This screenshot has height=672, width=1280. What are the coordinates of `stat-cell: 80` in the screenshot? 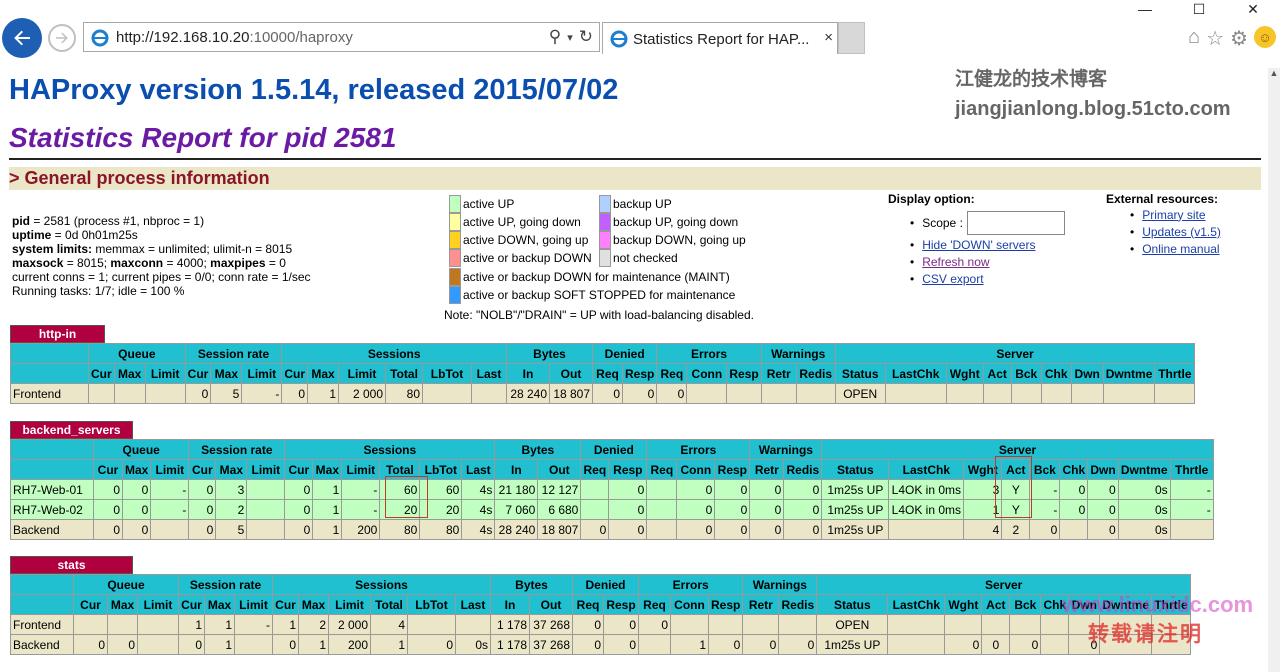 It's located at (441, 529).